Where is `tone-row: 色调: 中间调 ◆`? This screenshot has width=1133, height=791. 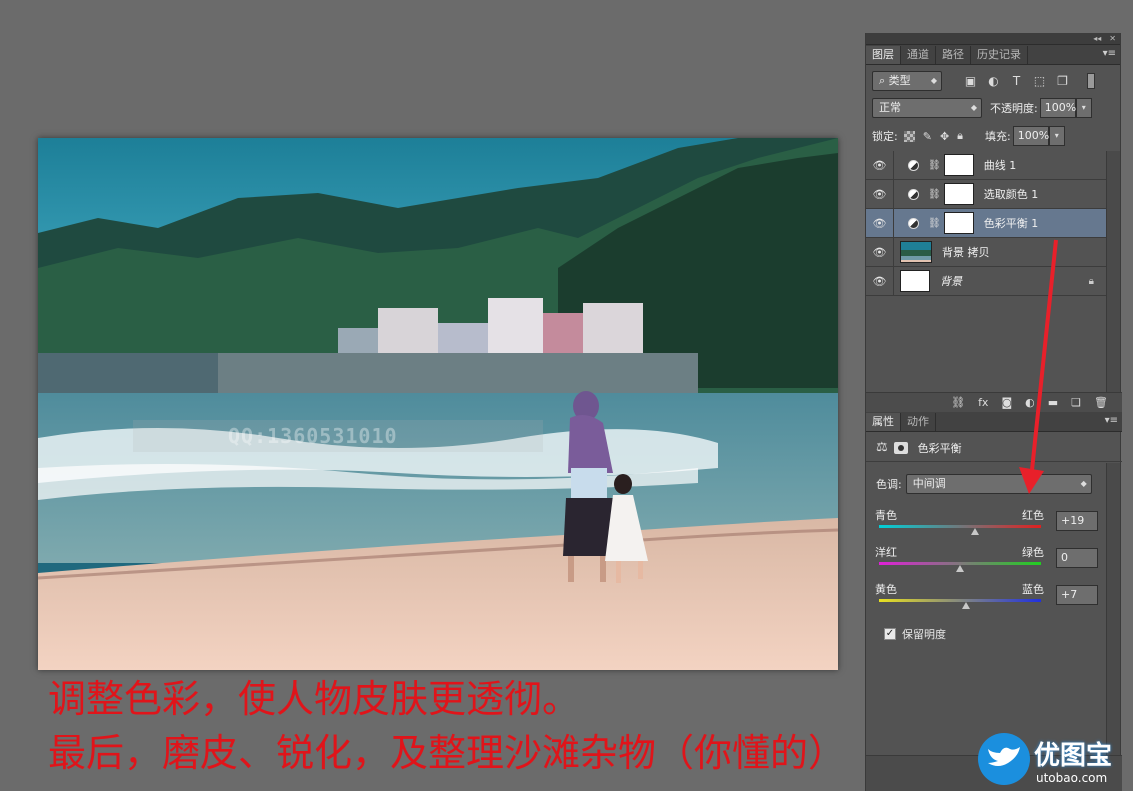
tone-row: 色调: 中间调 ◆ is located at coordinates (994, 484).